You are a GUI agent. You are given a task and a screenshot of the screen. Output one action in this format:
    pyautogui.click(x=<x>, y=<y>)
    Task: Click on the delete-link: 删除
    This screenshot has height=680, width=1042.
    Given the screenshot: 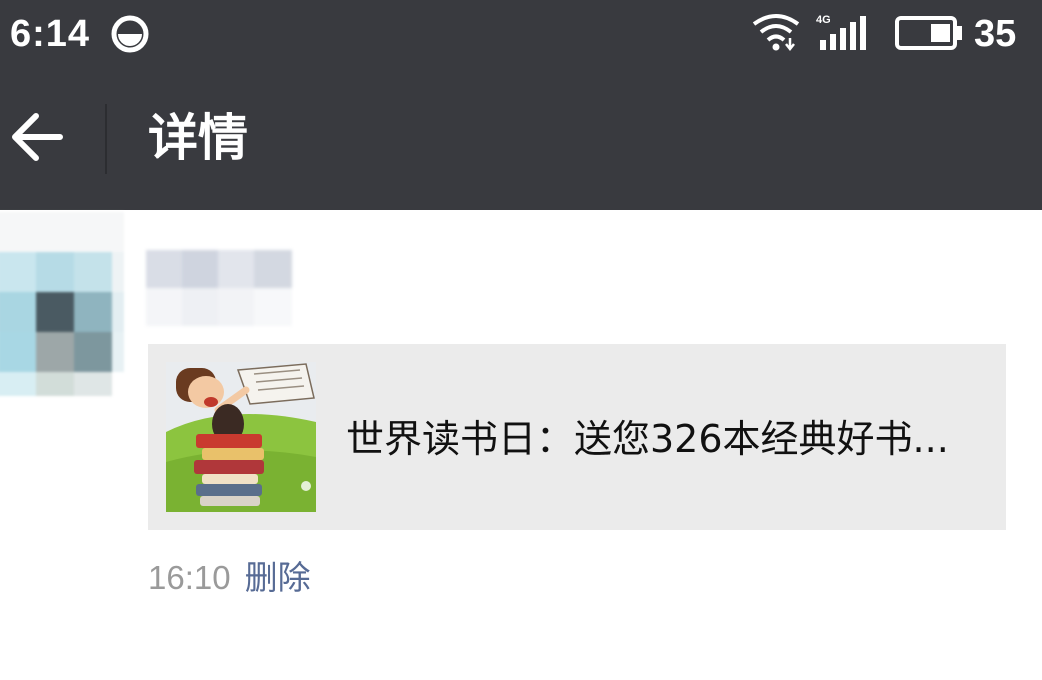 What is the action you would take?
    pyautogui.click(x=278, y=577)
    